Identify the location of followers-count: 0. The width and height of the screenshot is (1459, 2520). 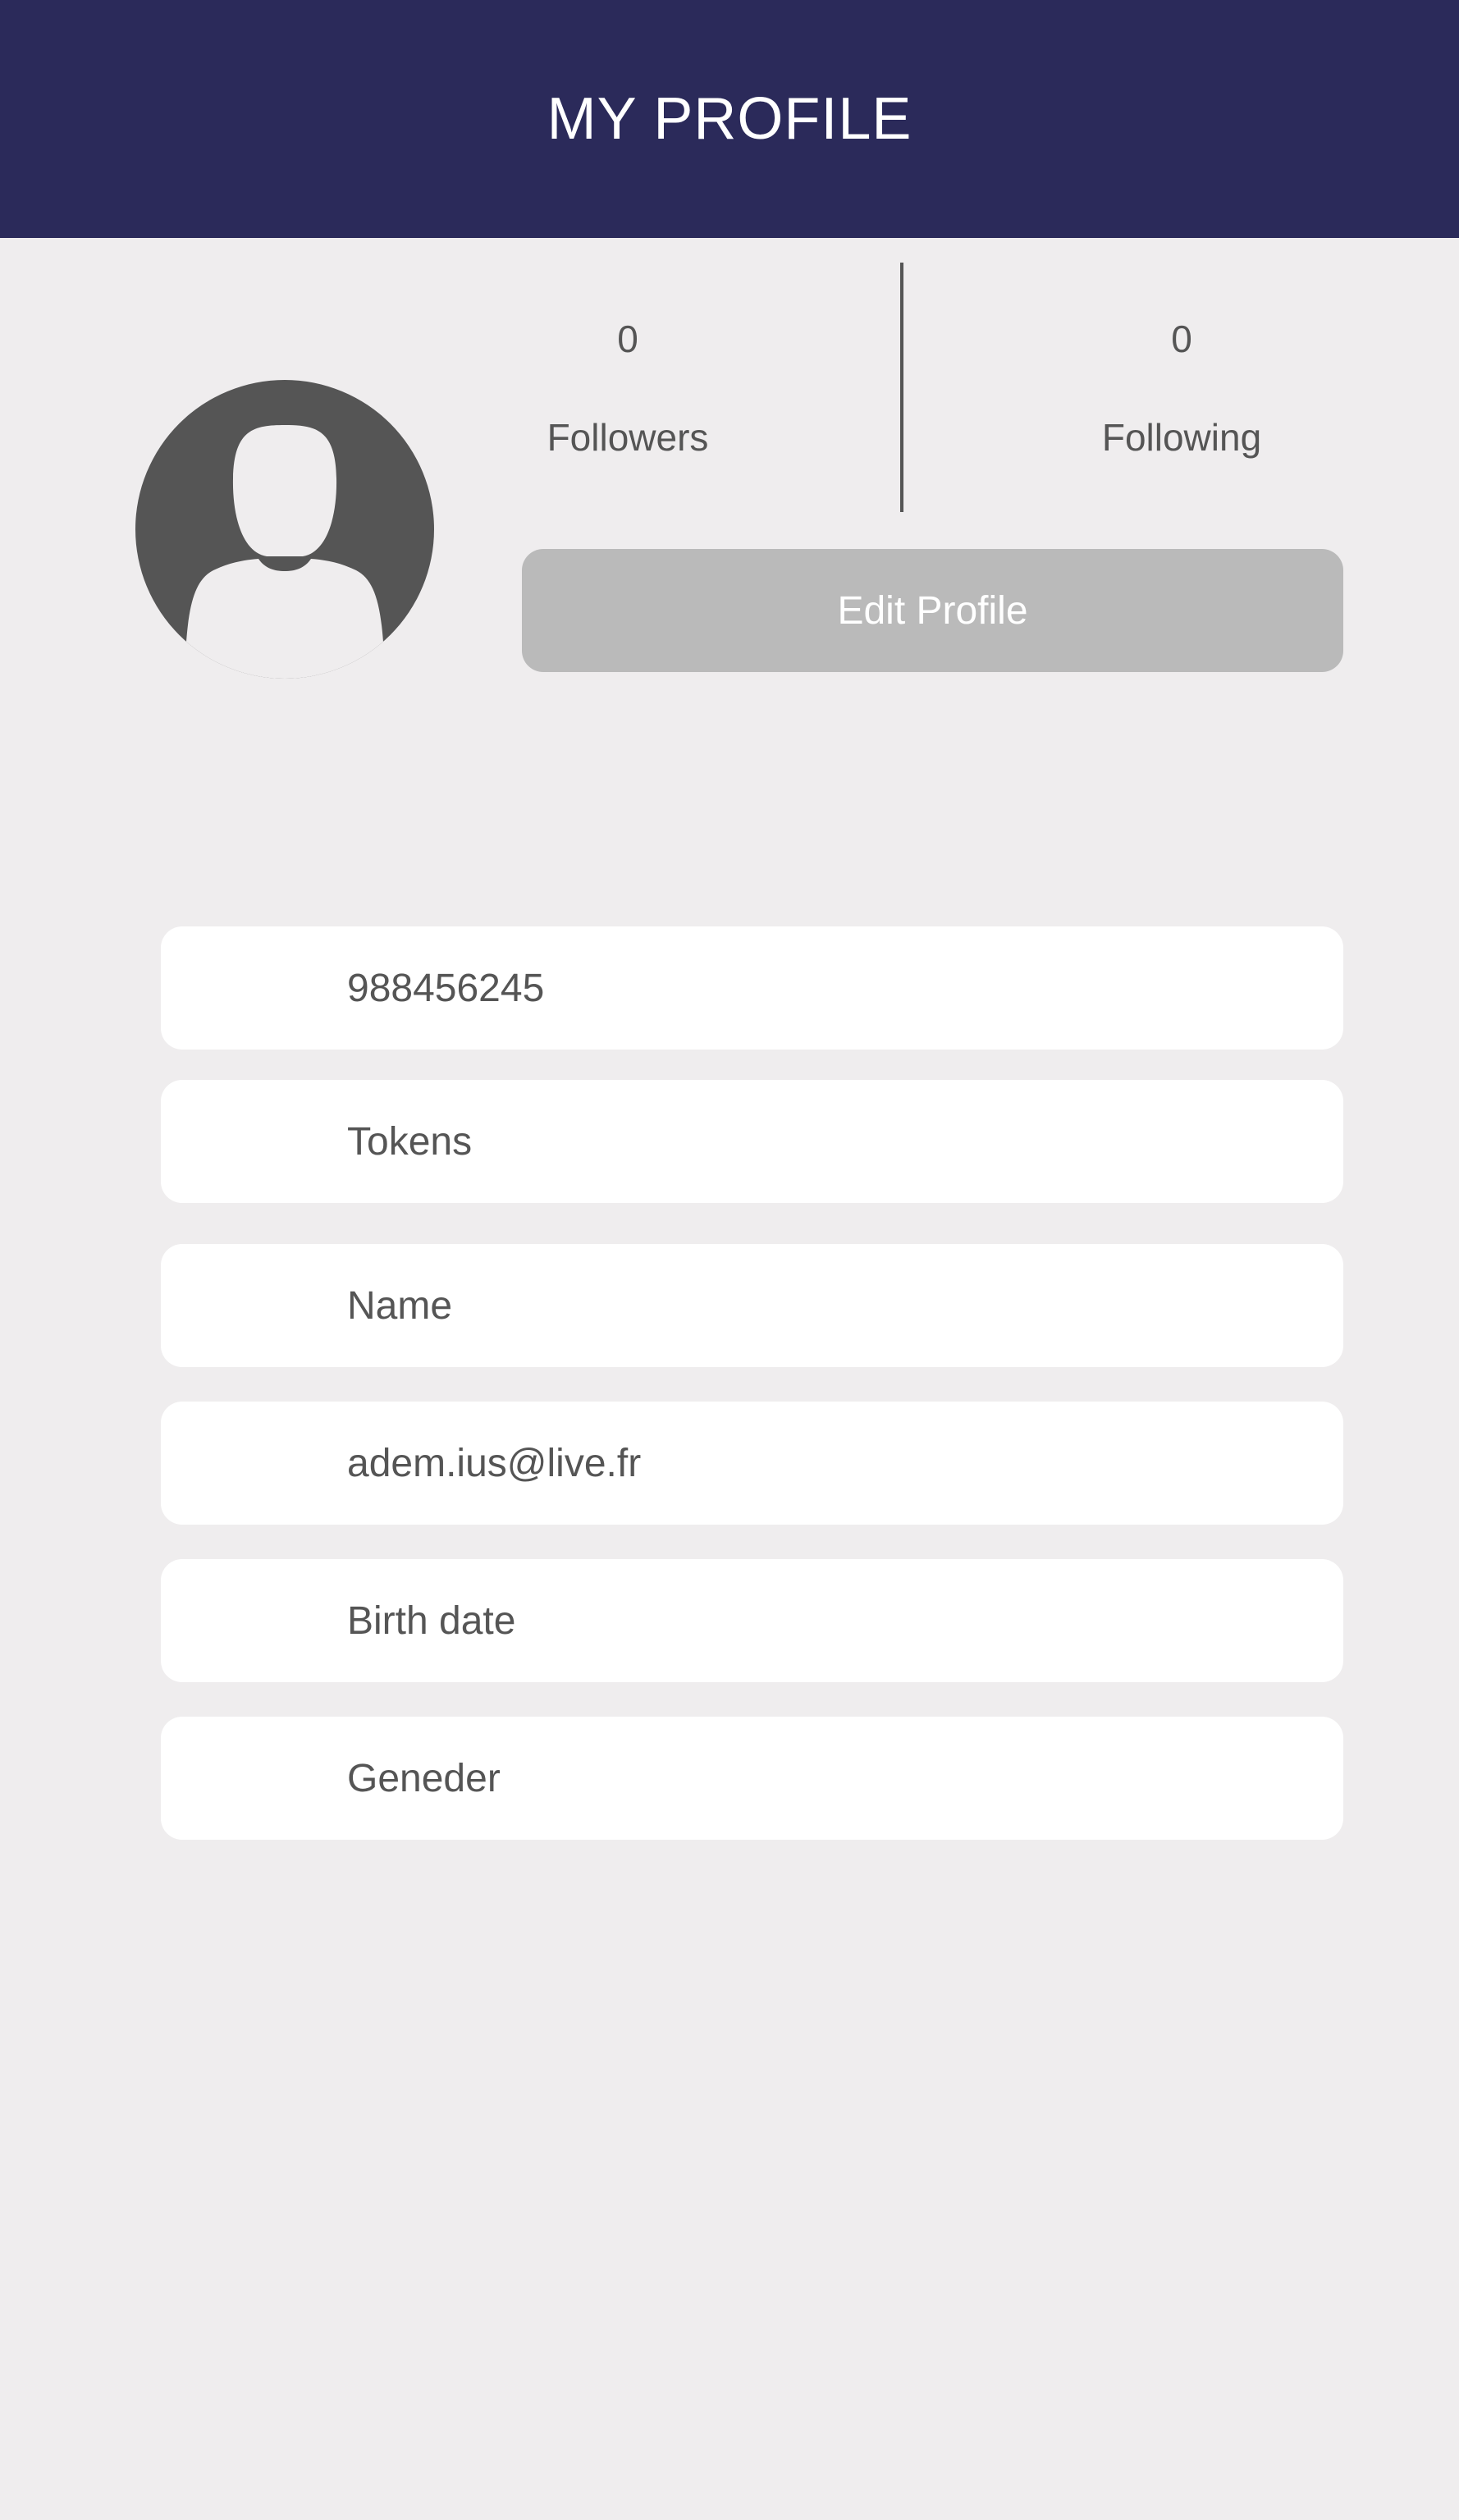
(628, 339).